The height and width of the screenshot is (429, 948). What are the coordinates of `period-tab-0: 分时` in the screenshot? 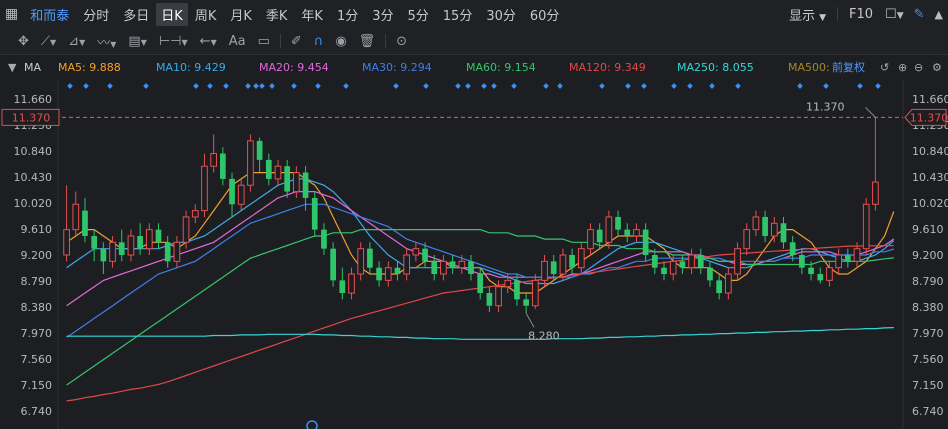 It's located at (96, 14).